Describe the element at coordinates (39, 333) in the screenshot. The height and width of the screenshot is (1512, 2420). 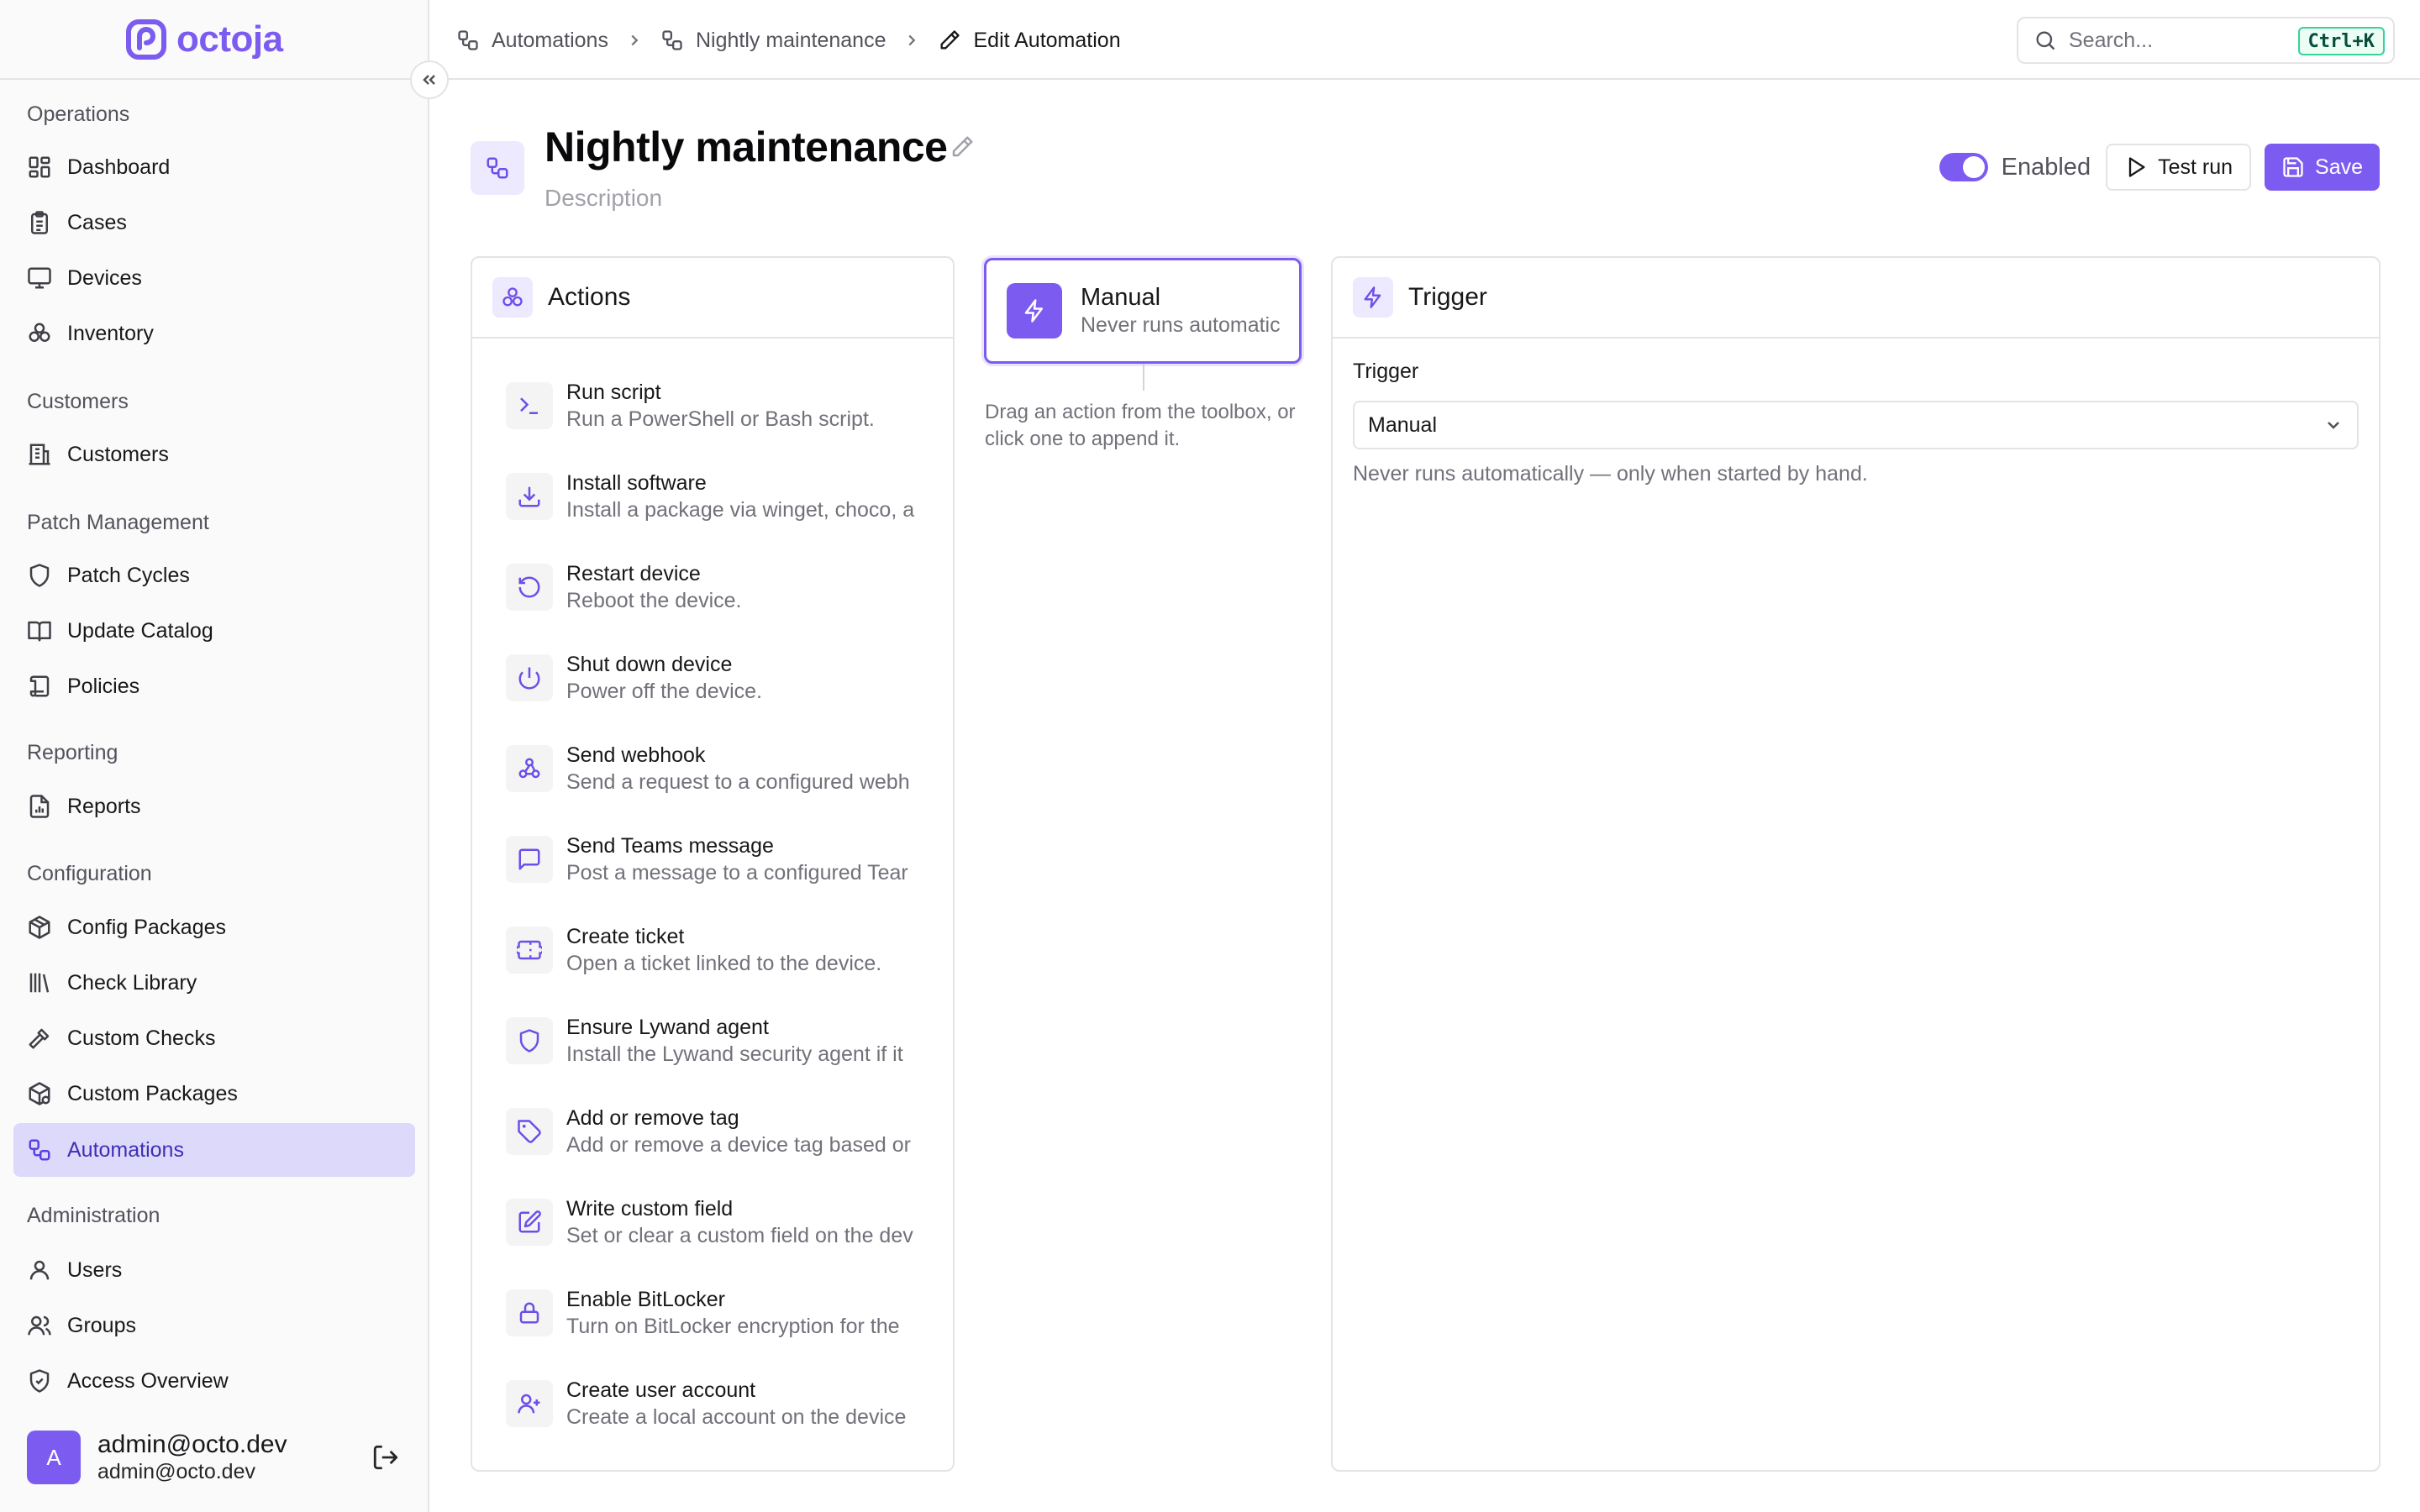
I see `boxes-icon` at that location.